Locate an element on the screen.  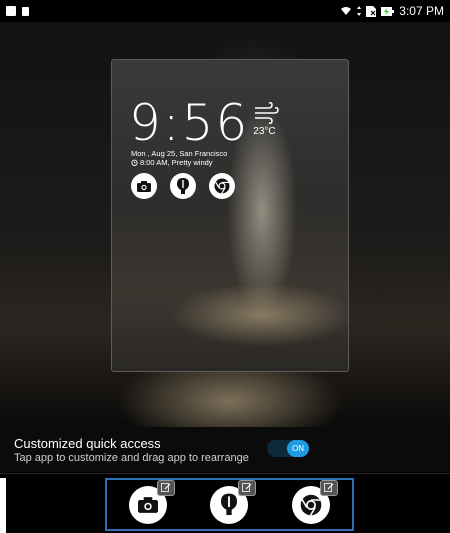
preview-flashlight-shortcut is located at coordinates (183, 186).